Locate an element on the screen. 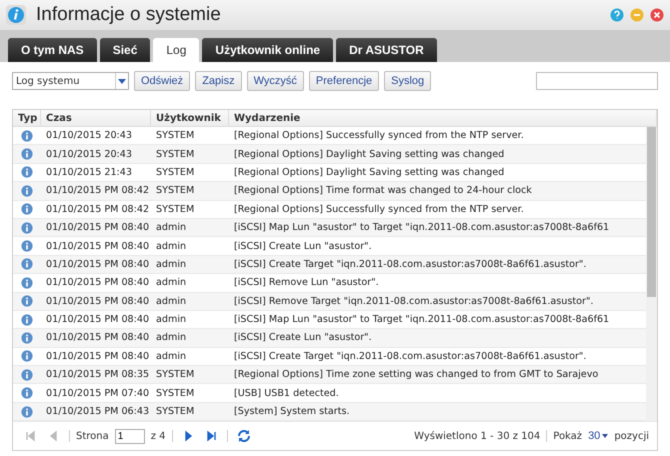 Image resolution: width=670 pixels, height=456 pixels. records-summary: Wyświetlono 1 - 30 z 104 is located at coordinates (477, 436).